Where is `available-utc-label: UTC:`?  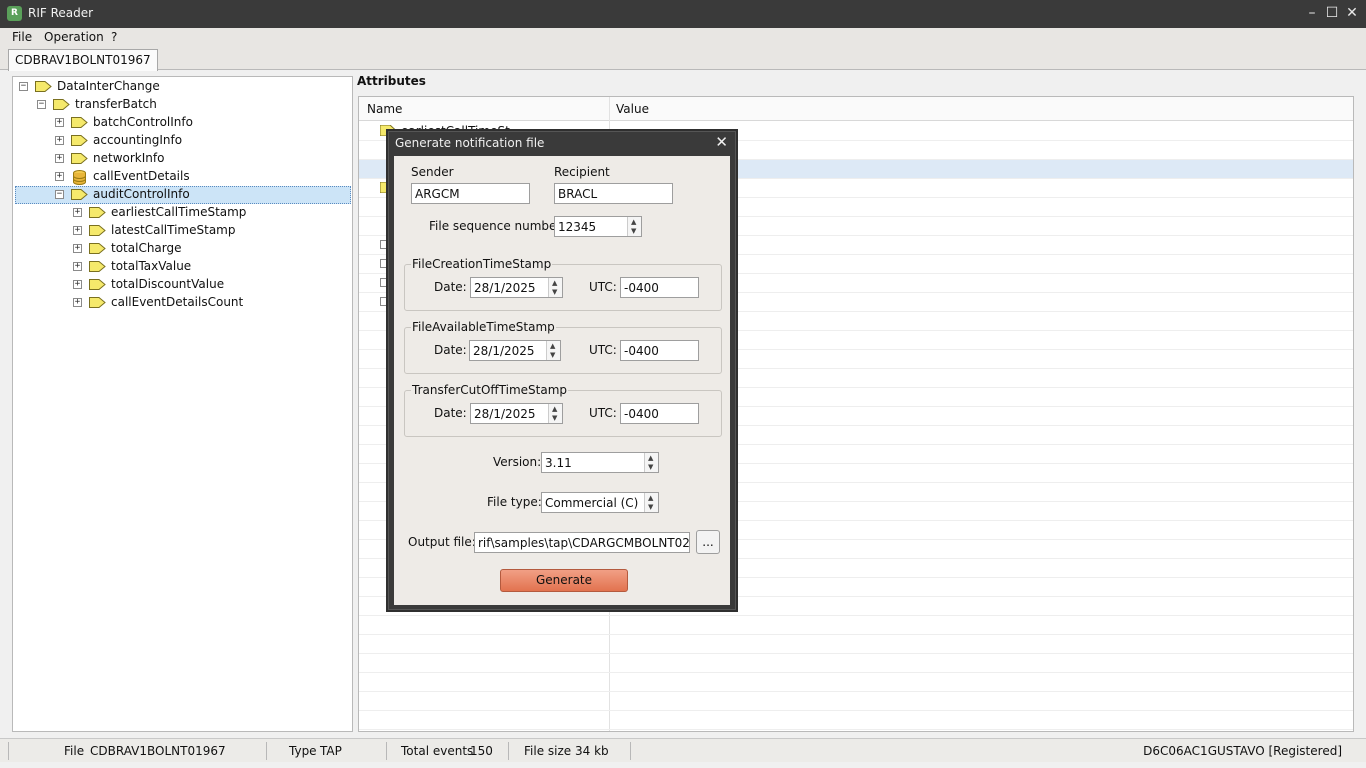
available-utc-label: UTC: is located at coordinates (603, 350).